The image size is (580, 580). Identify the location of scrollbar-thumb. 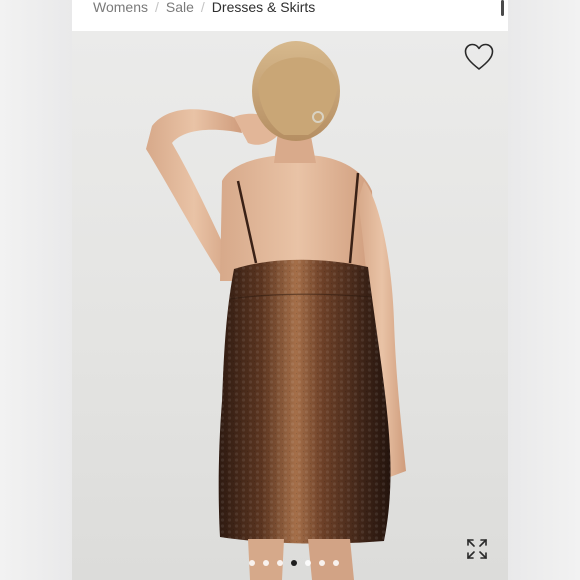
(502, 8).